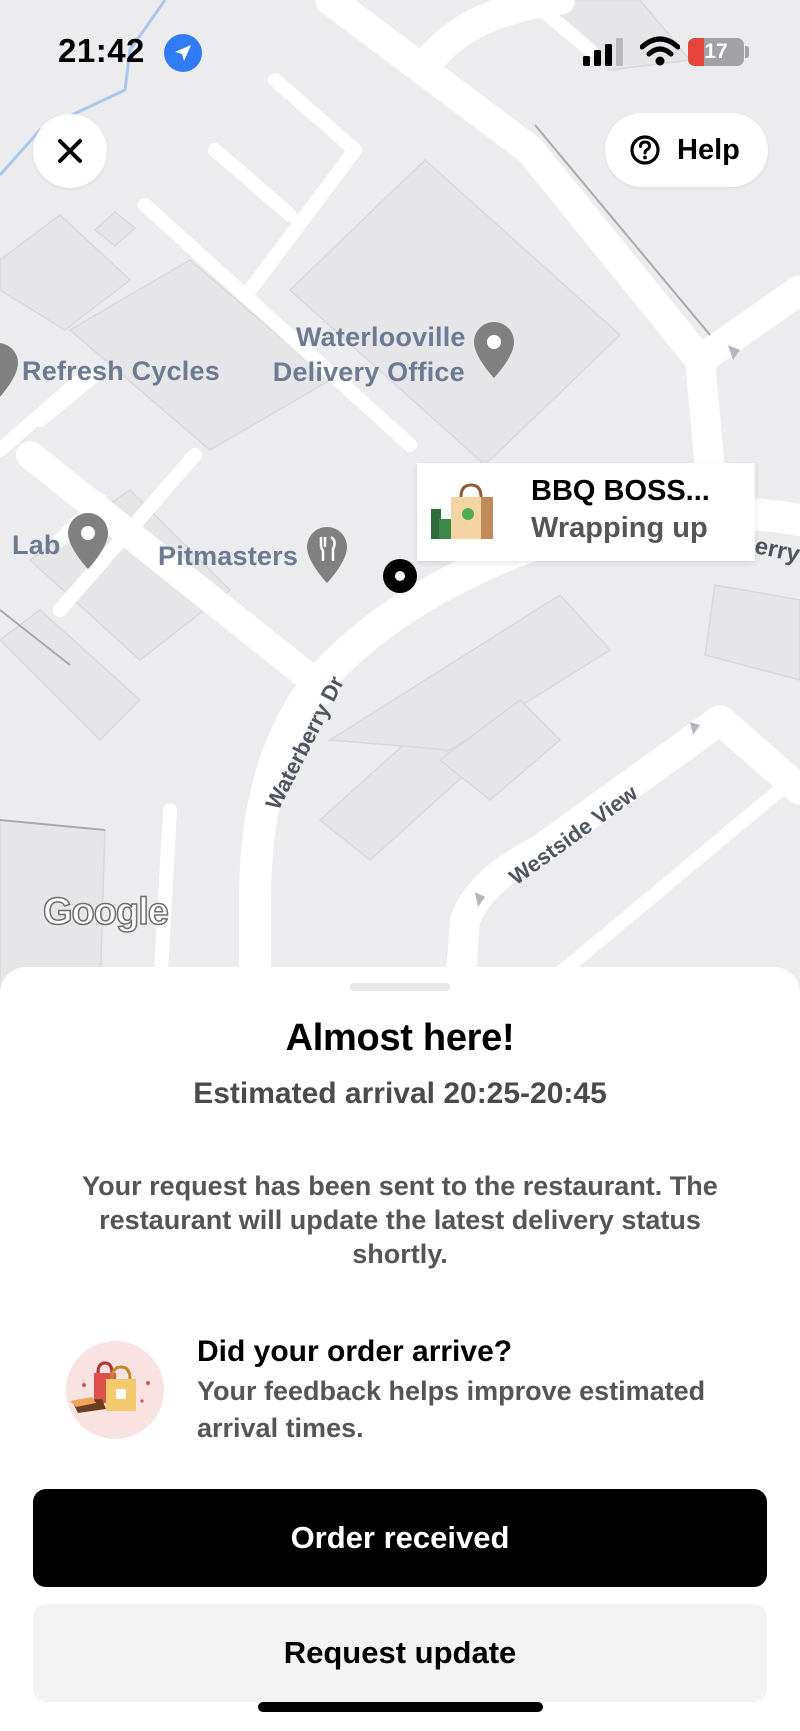 This screenshot has width=800, height=1731. Describe the element at coordinates (183, 53) in the screenshot. I see `location-arrow-icon` at that location.